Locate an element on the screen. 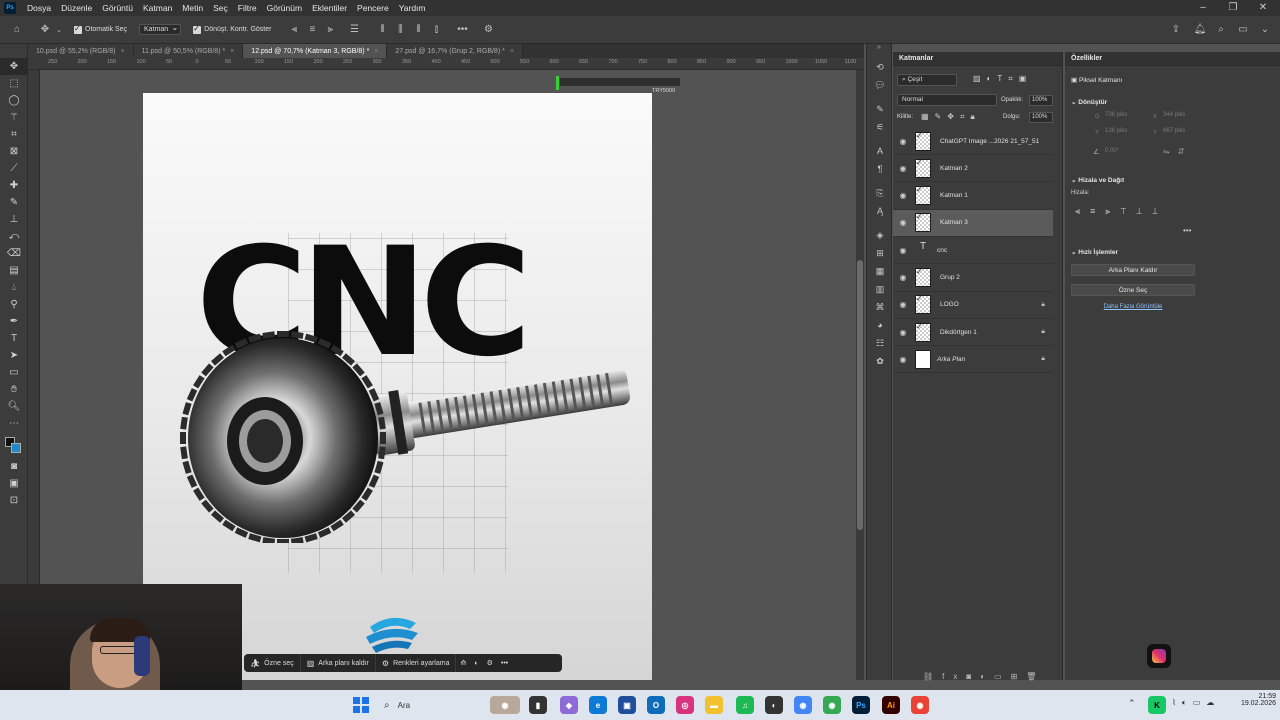  more-options-icon: ••• is located at coordinates (504, 663).